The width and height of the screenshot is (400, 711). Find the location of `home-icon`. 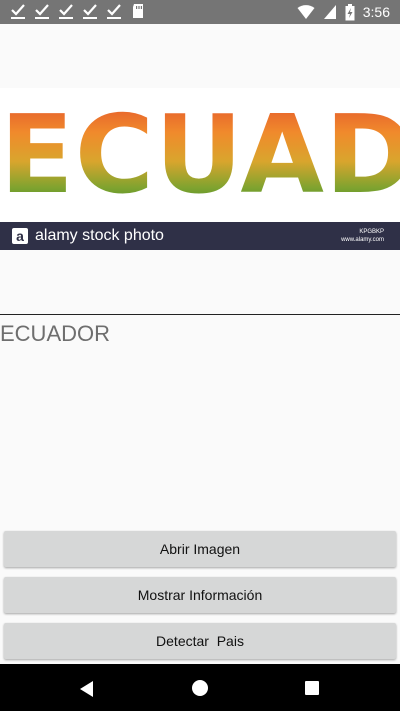

home-icon is located at coordinates (200, 688).